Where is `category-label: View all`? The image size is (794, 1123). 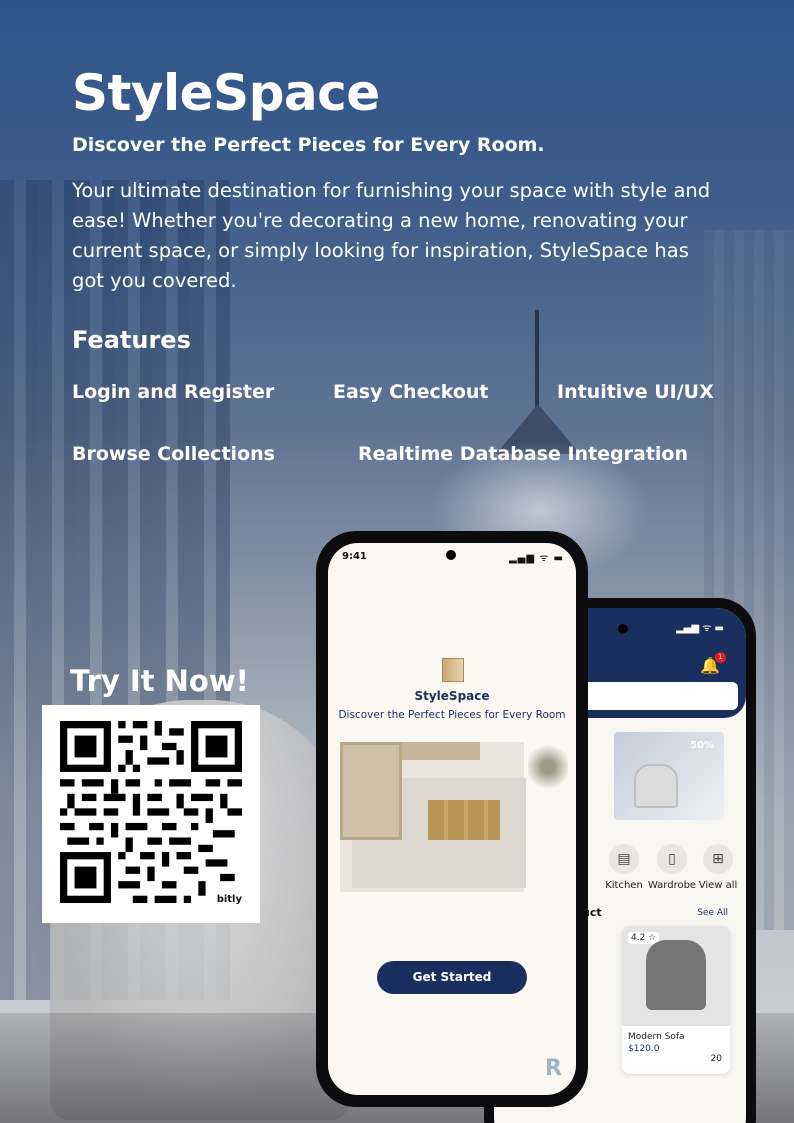
category-label: View all is located at coordinates (718, 885).